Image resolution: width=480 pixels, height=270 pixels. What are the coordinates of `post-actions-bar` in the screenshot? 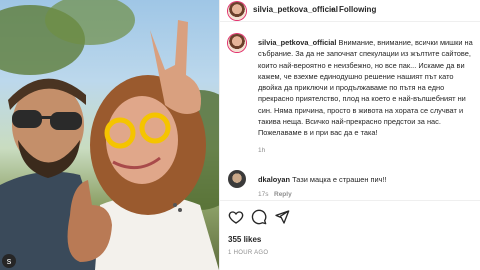 It's located at (350, 217).